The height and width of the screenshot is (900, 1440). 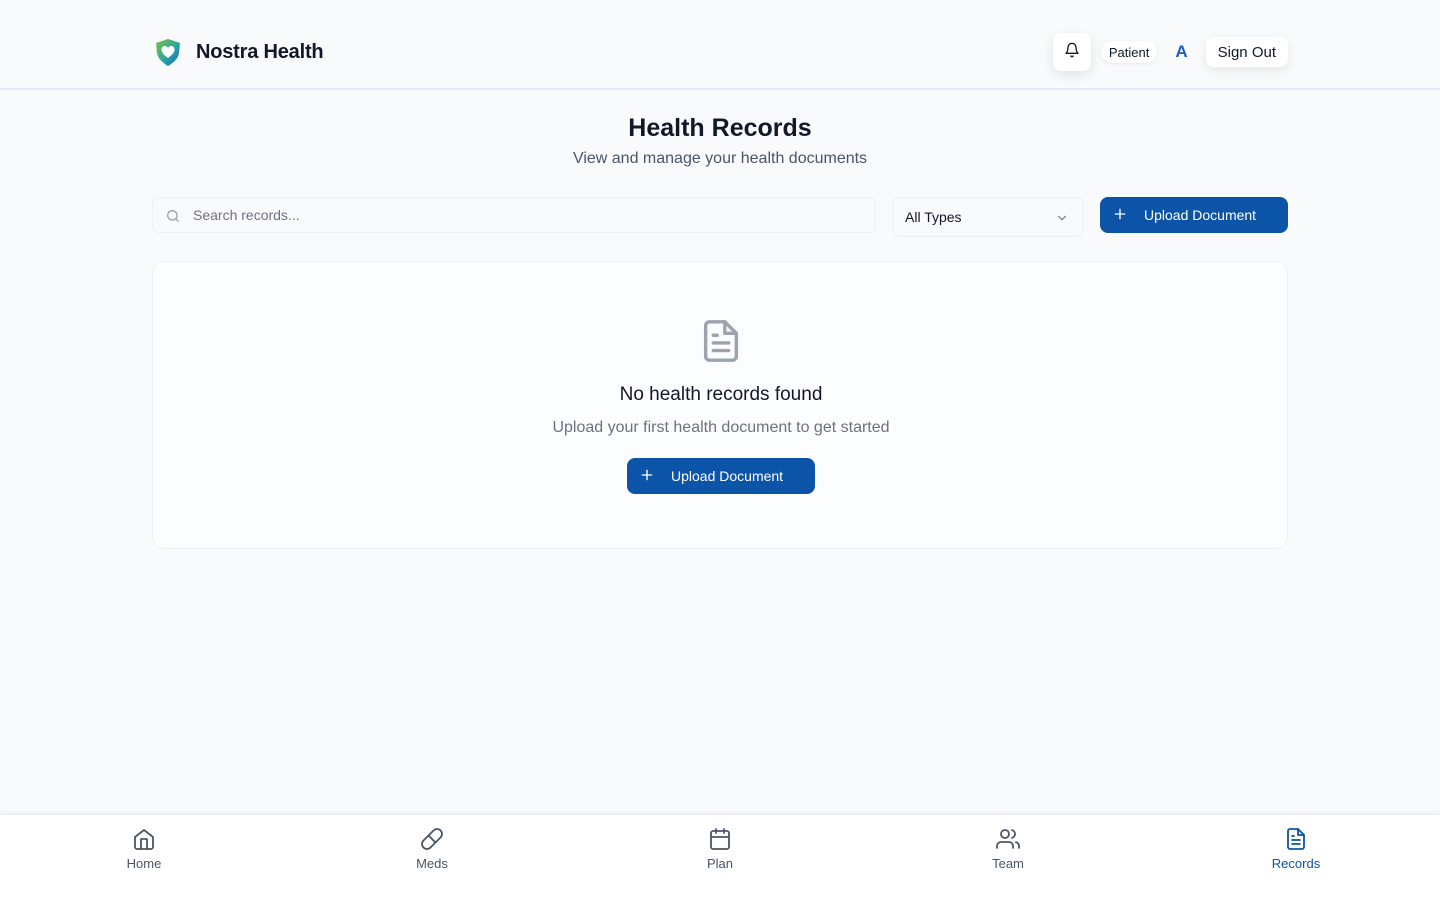 I want to click on upload-first-document-button: Upload Document, so click(x=721, y=476).